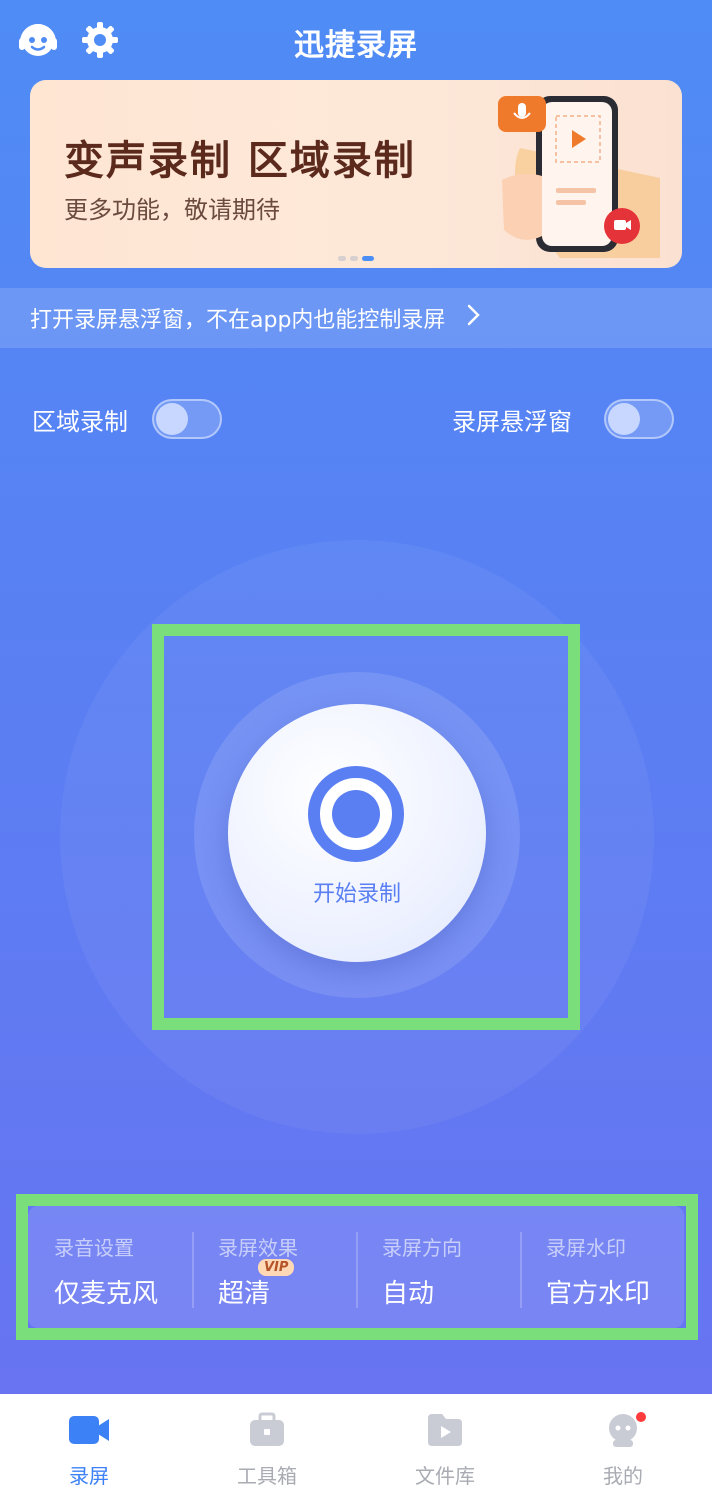  I want to click on nav-label: 文件库, so click(445, 1476).